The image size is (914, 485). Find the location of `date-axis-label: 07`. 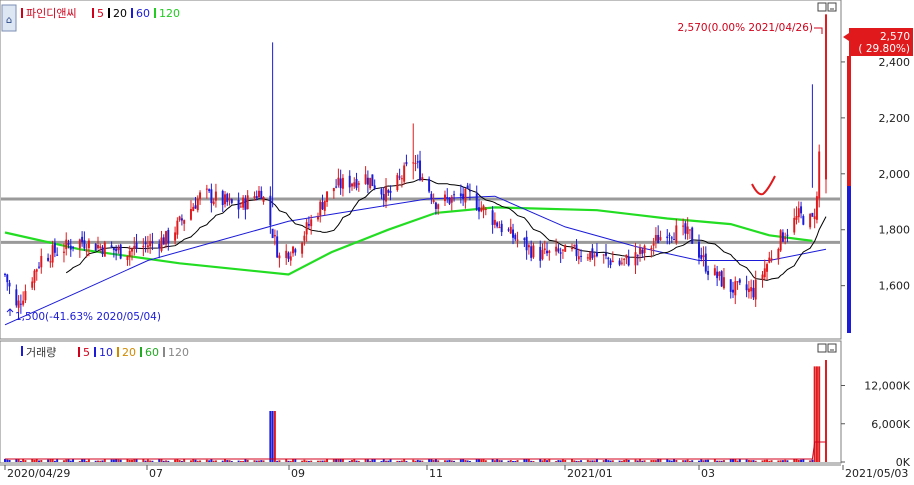

date-axis-label: 07 is located at coordinates (156, 473).